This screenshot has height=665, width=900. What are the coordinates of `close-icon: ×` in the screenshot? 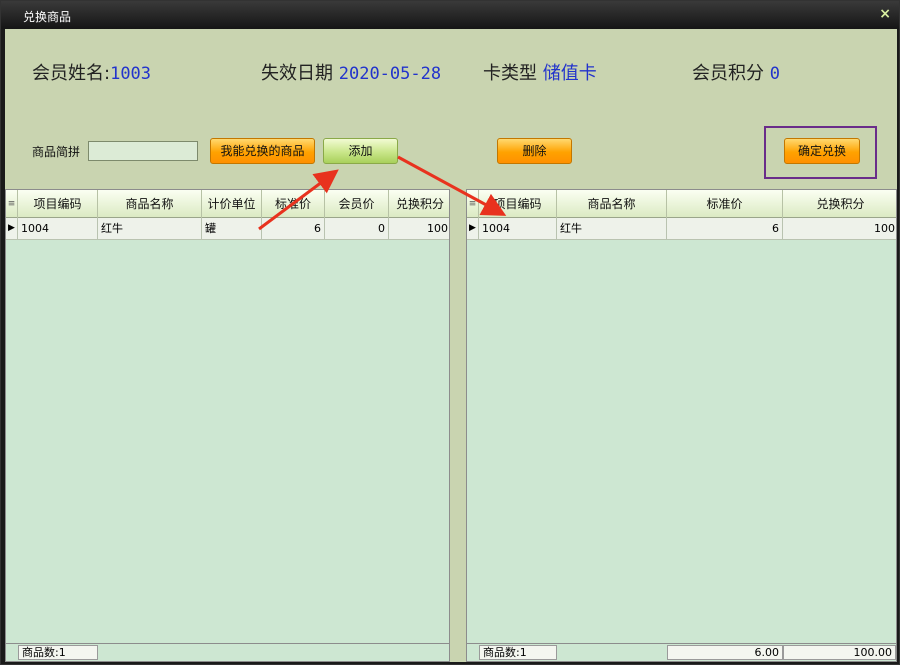 It's located at (885, 14).